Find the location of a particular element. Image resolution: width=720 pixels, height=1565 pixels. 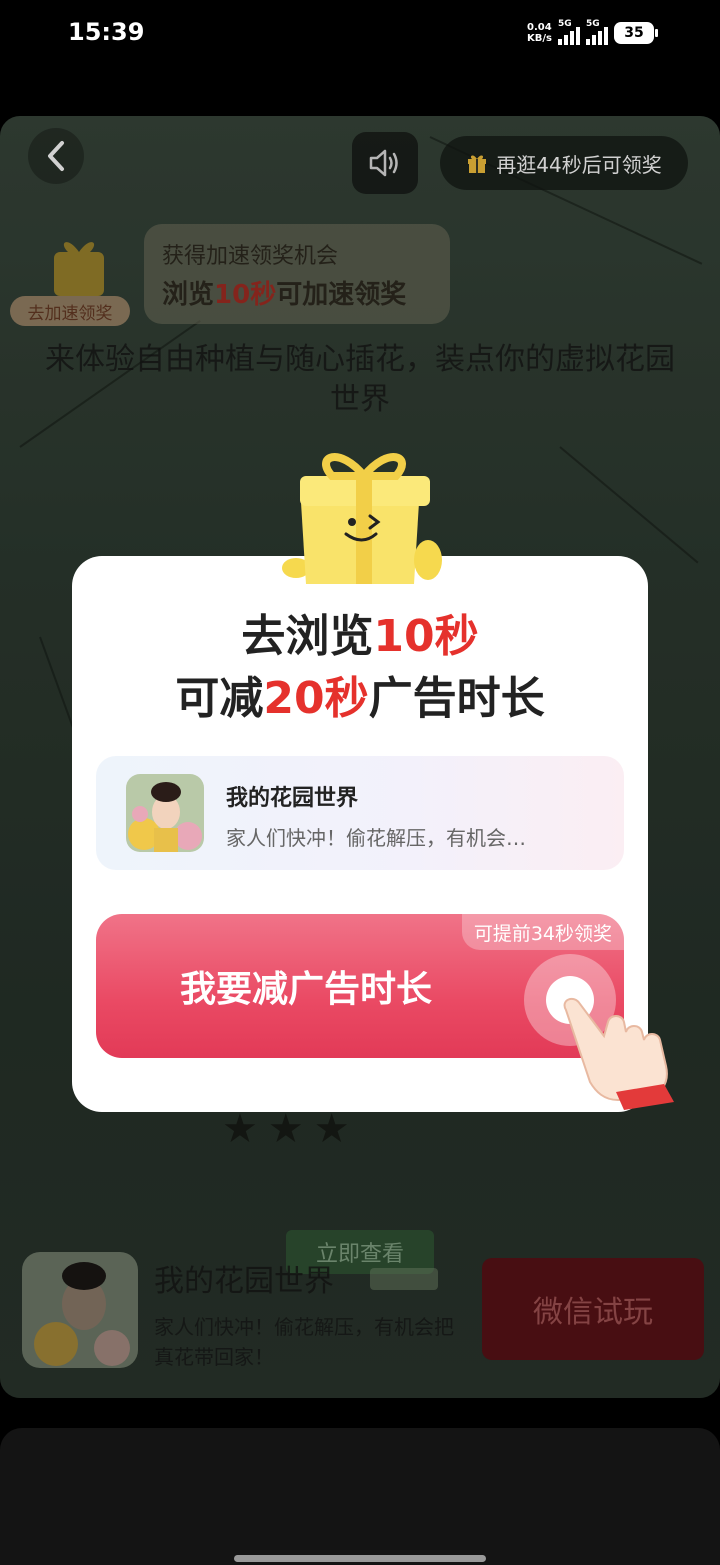

modal-title-line1: 去浏览10秒 is located at coordinates (360, 637).